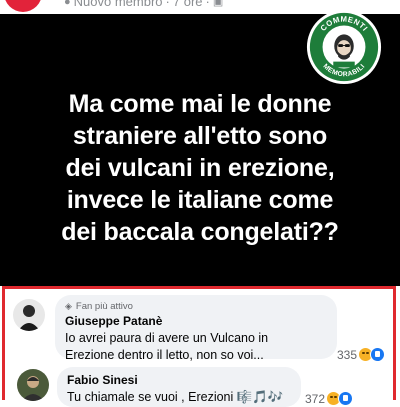 Image resolution: width=400 pixels, height=407 pixels. Describe the element at coordinates (23, 6) in the screenshot. I see `group-avatar` at that location.